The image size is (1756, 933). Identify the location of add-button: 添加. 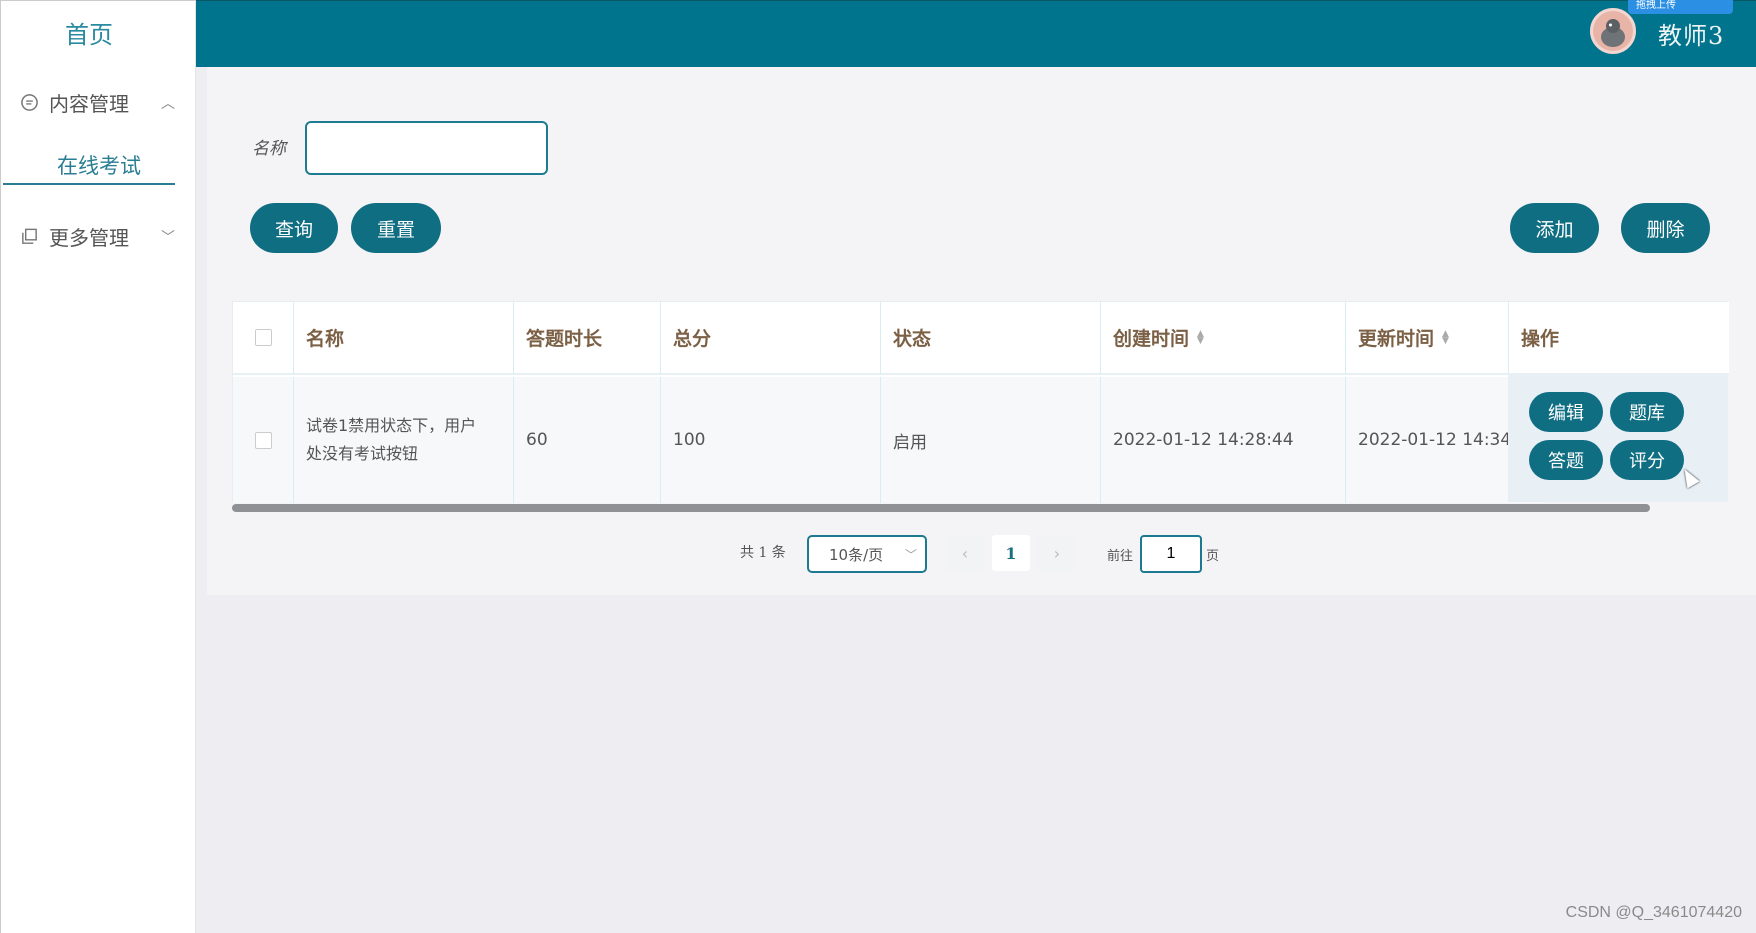
(1554, 228).